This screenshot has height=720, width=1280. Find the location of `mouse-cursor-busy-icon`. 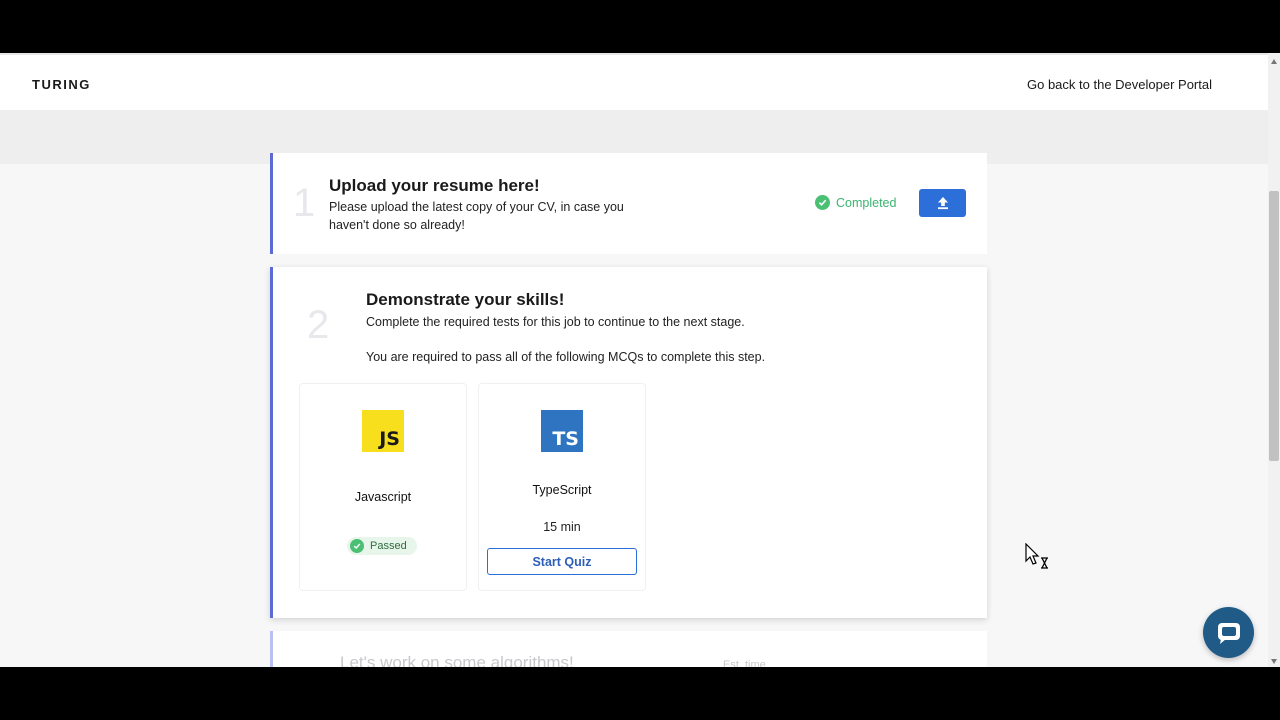

mouse-cursor-busy-icon is located at coordinates (1036, 556).